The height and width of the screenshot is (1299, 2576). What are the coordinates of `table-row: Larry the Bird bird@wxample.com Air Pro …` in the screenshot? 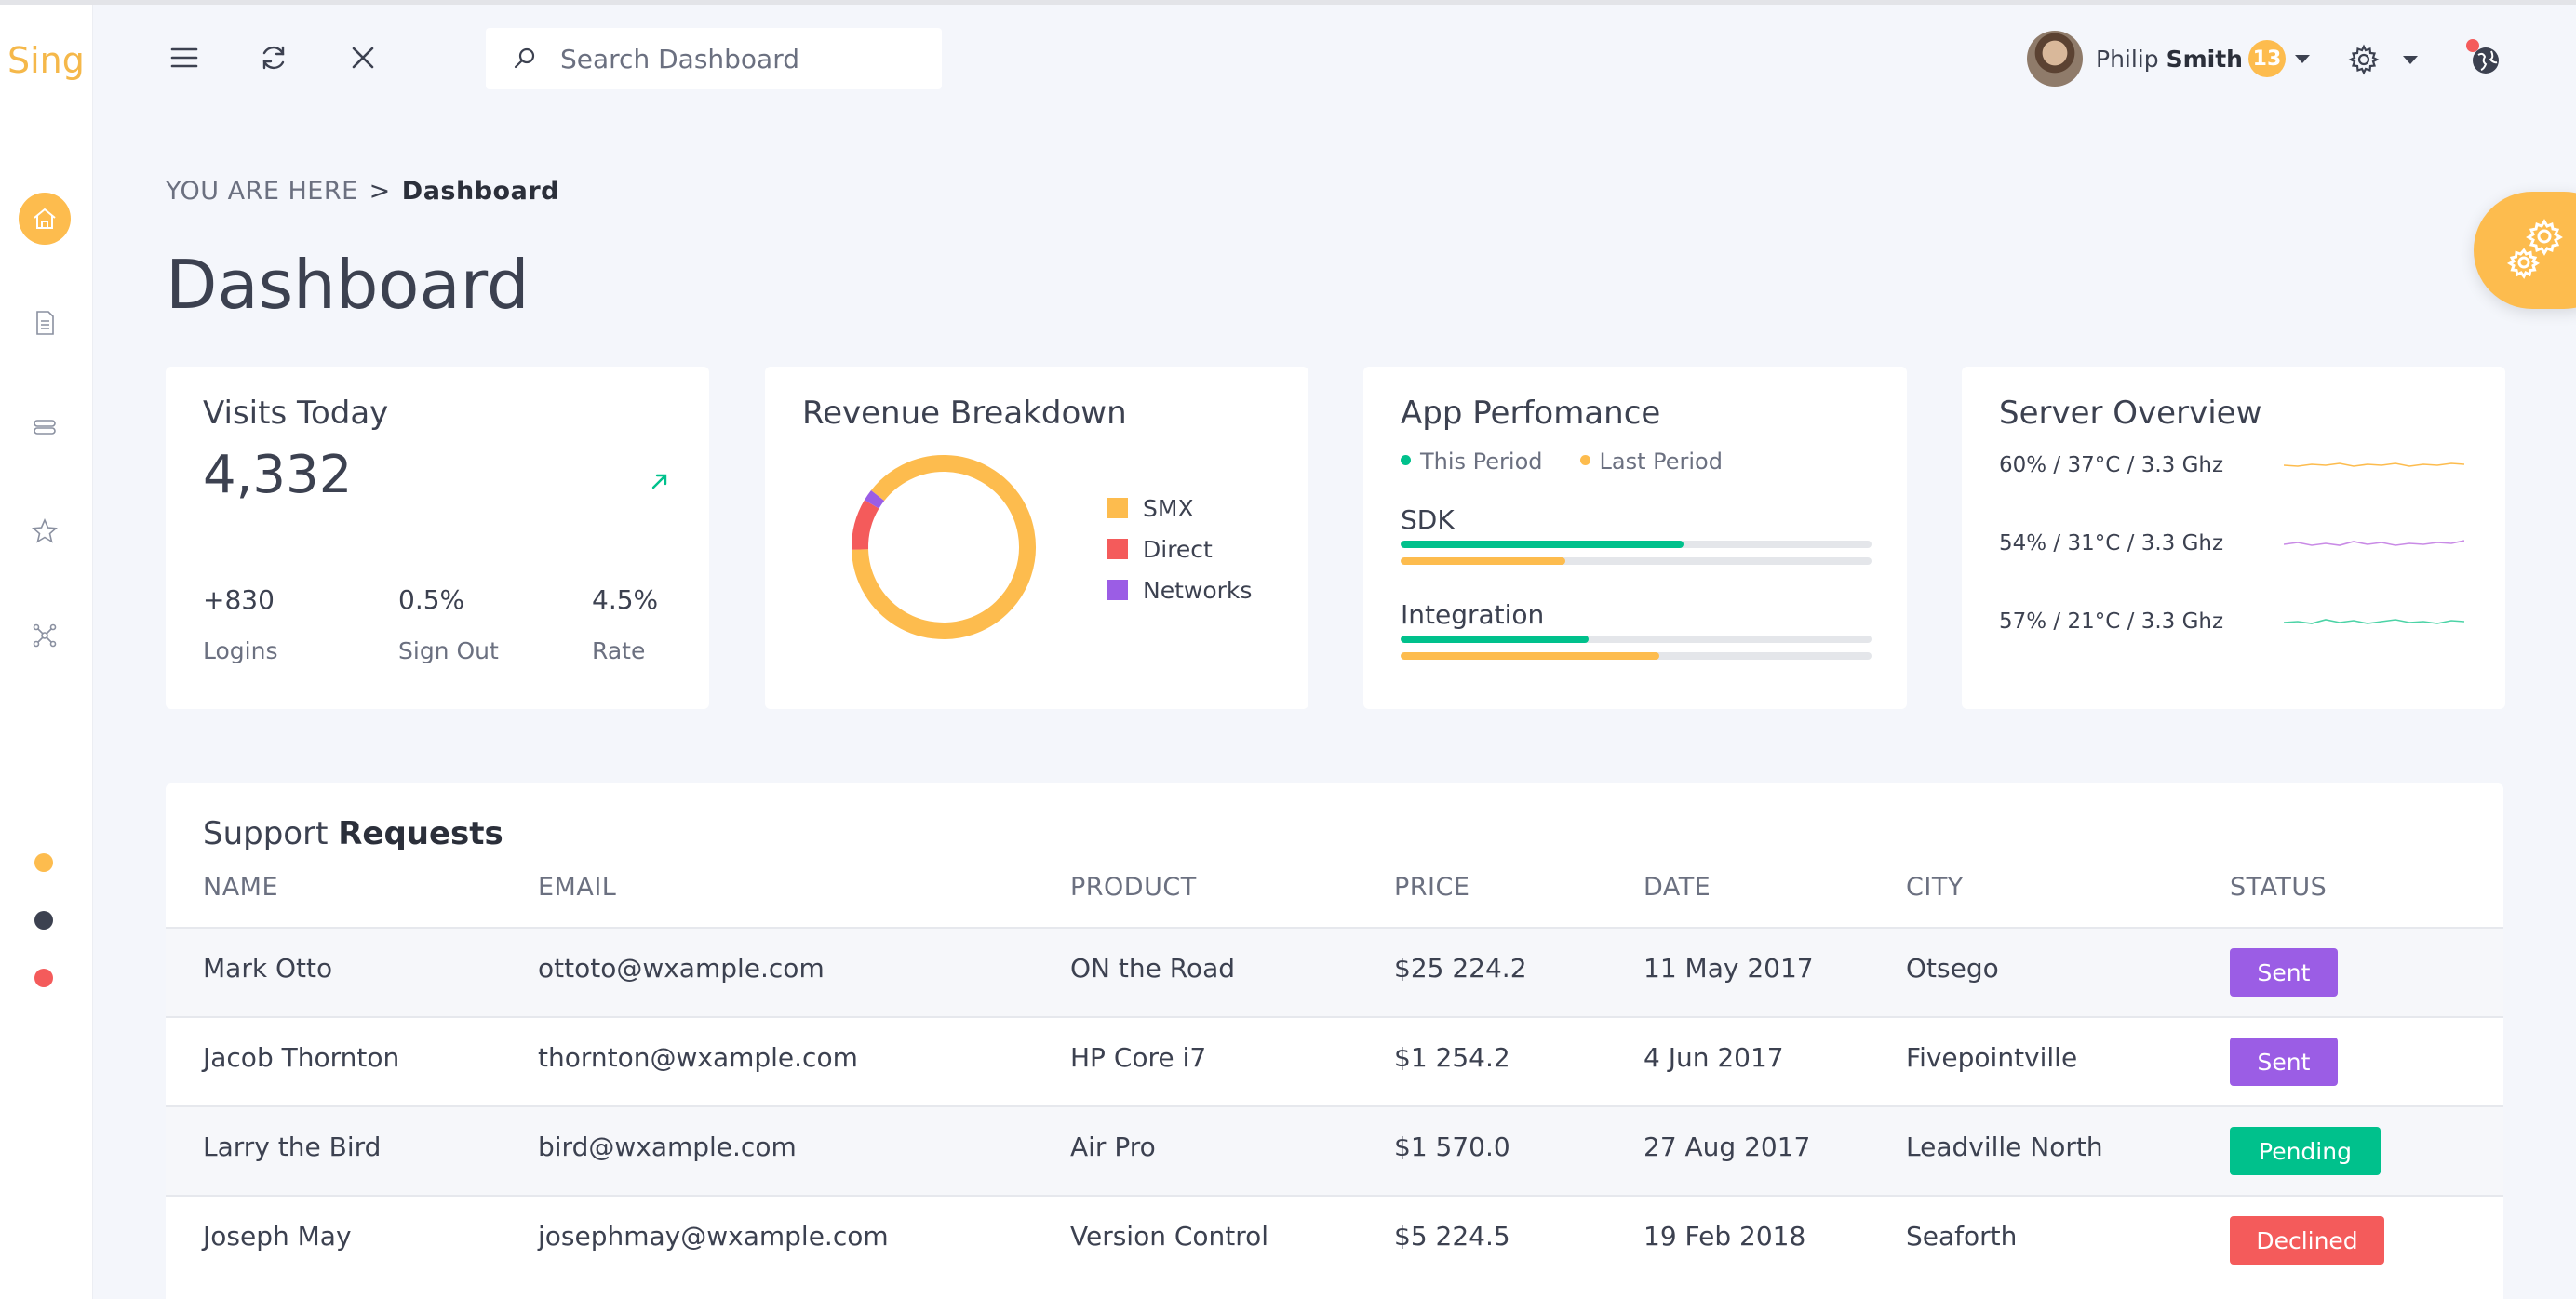 It's located at (1334, 1150).